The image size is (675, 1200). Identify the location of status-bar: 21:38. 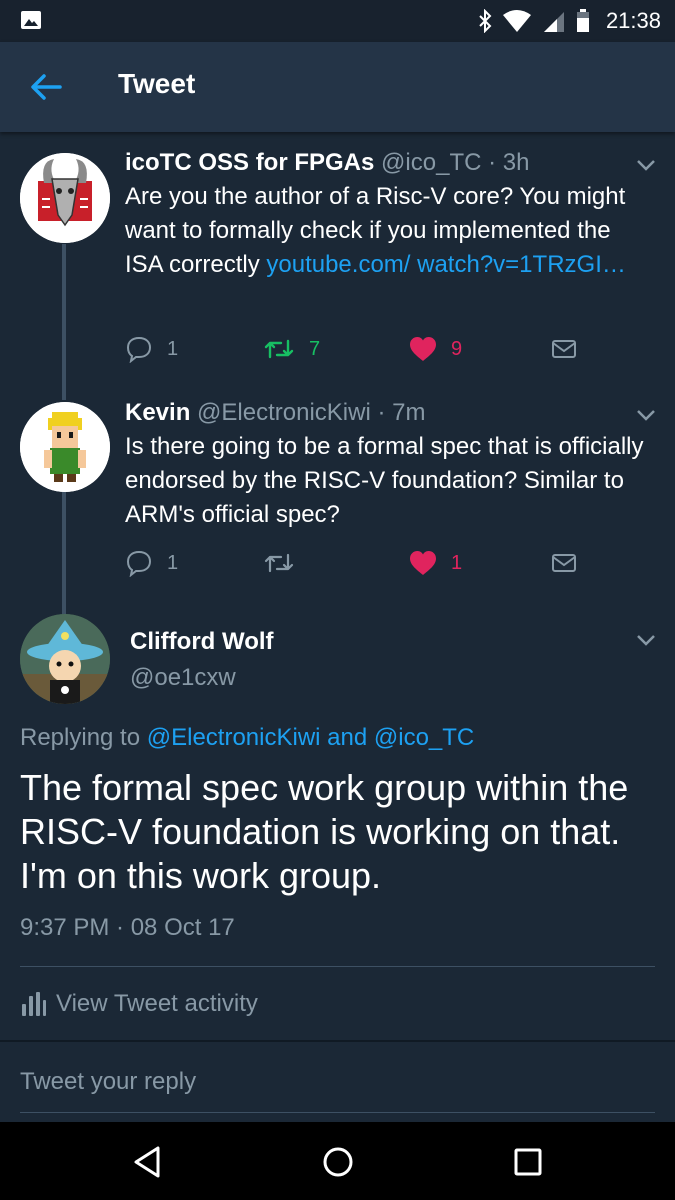
(337, 21).